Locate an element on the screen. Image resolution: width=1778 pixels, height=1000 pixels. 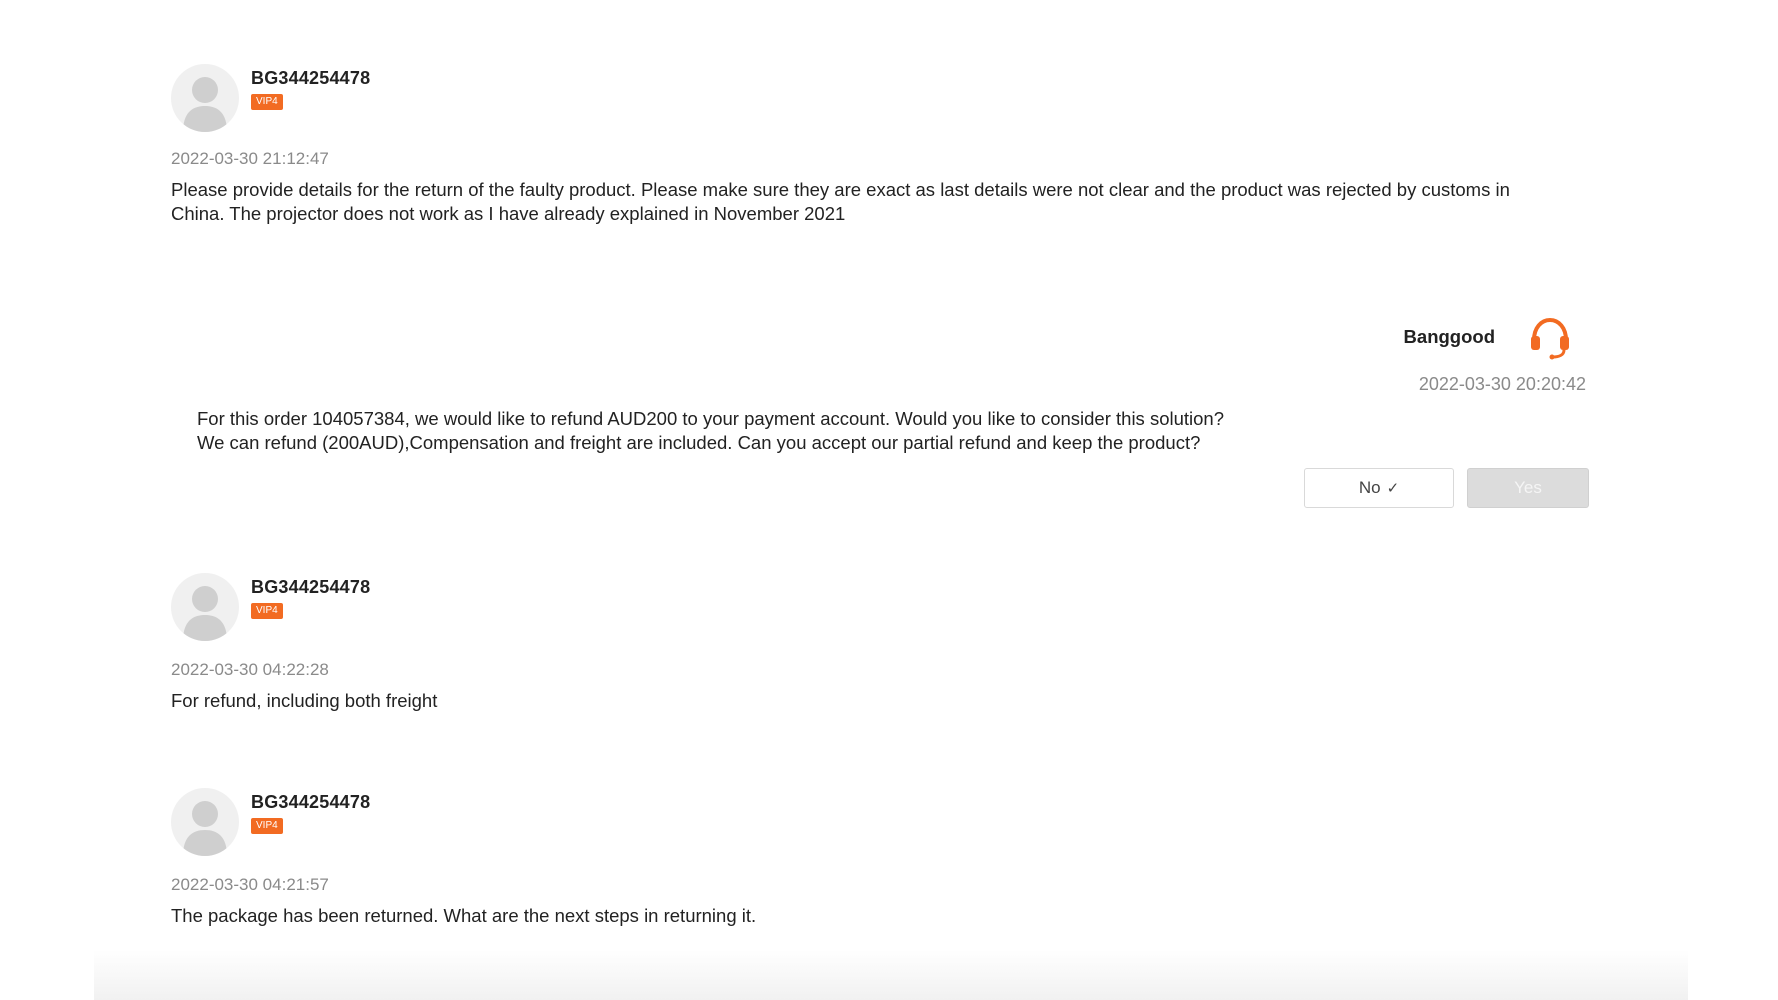
headset-icon is located at coordinates (1550, 337).